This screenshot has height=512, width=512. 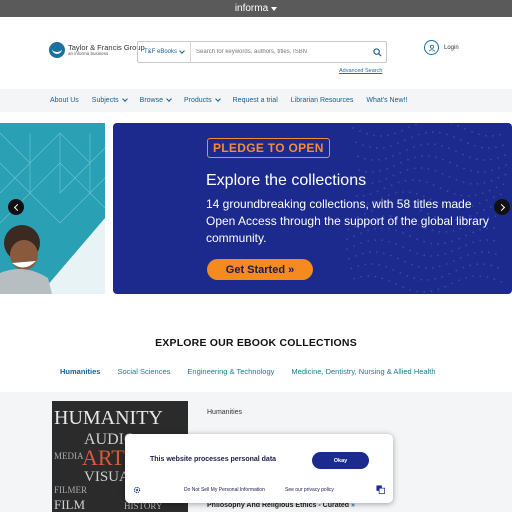 I want to click on nav-whats-new: What's New!!, so click(x=386, y=100).